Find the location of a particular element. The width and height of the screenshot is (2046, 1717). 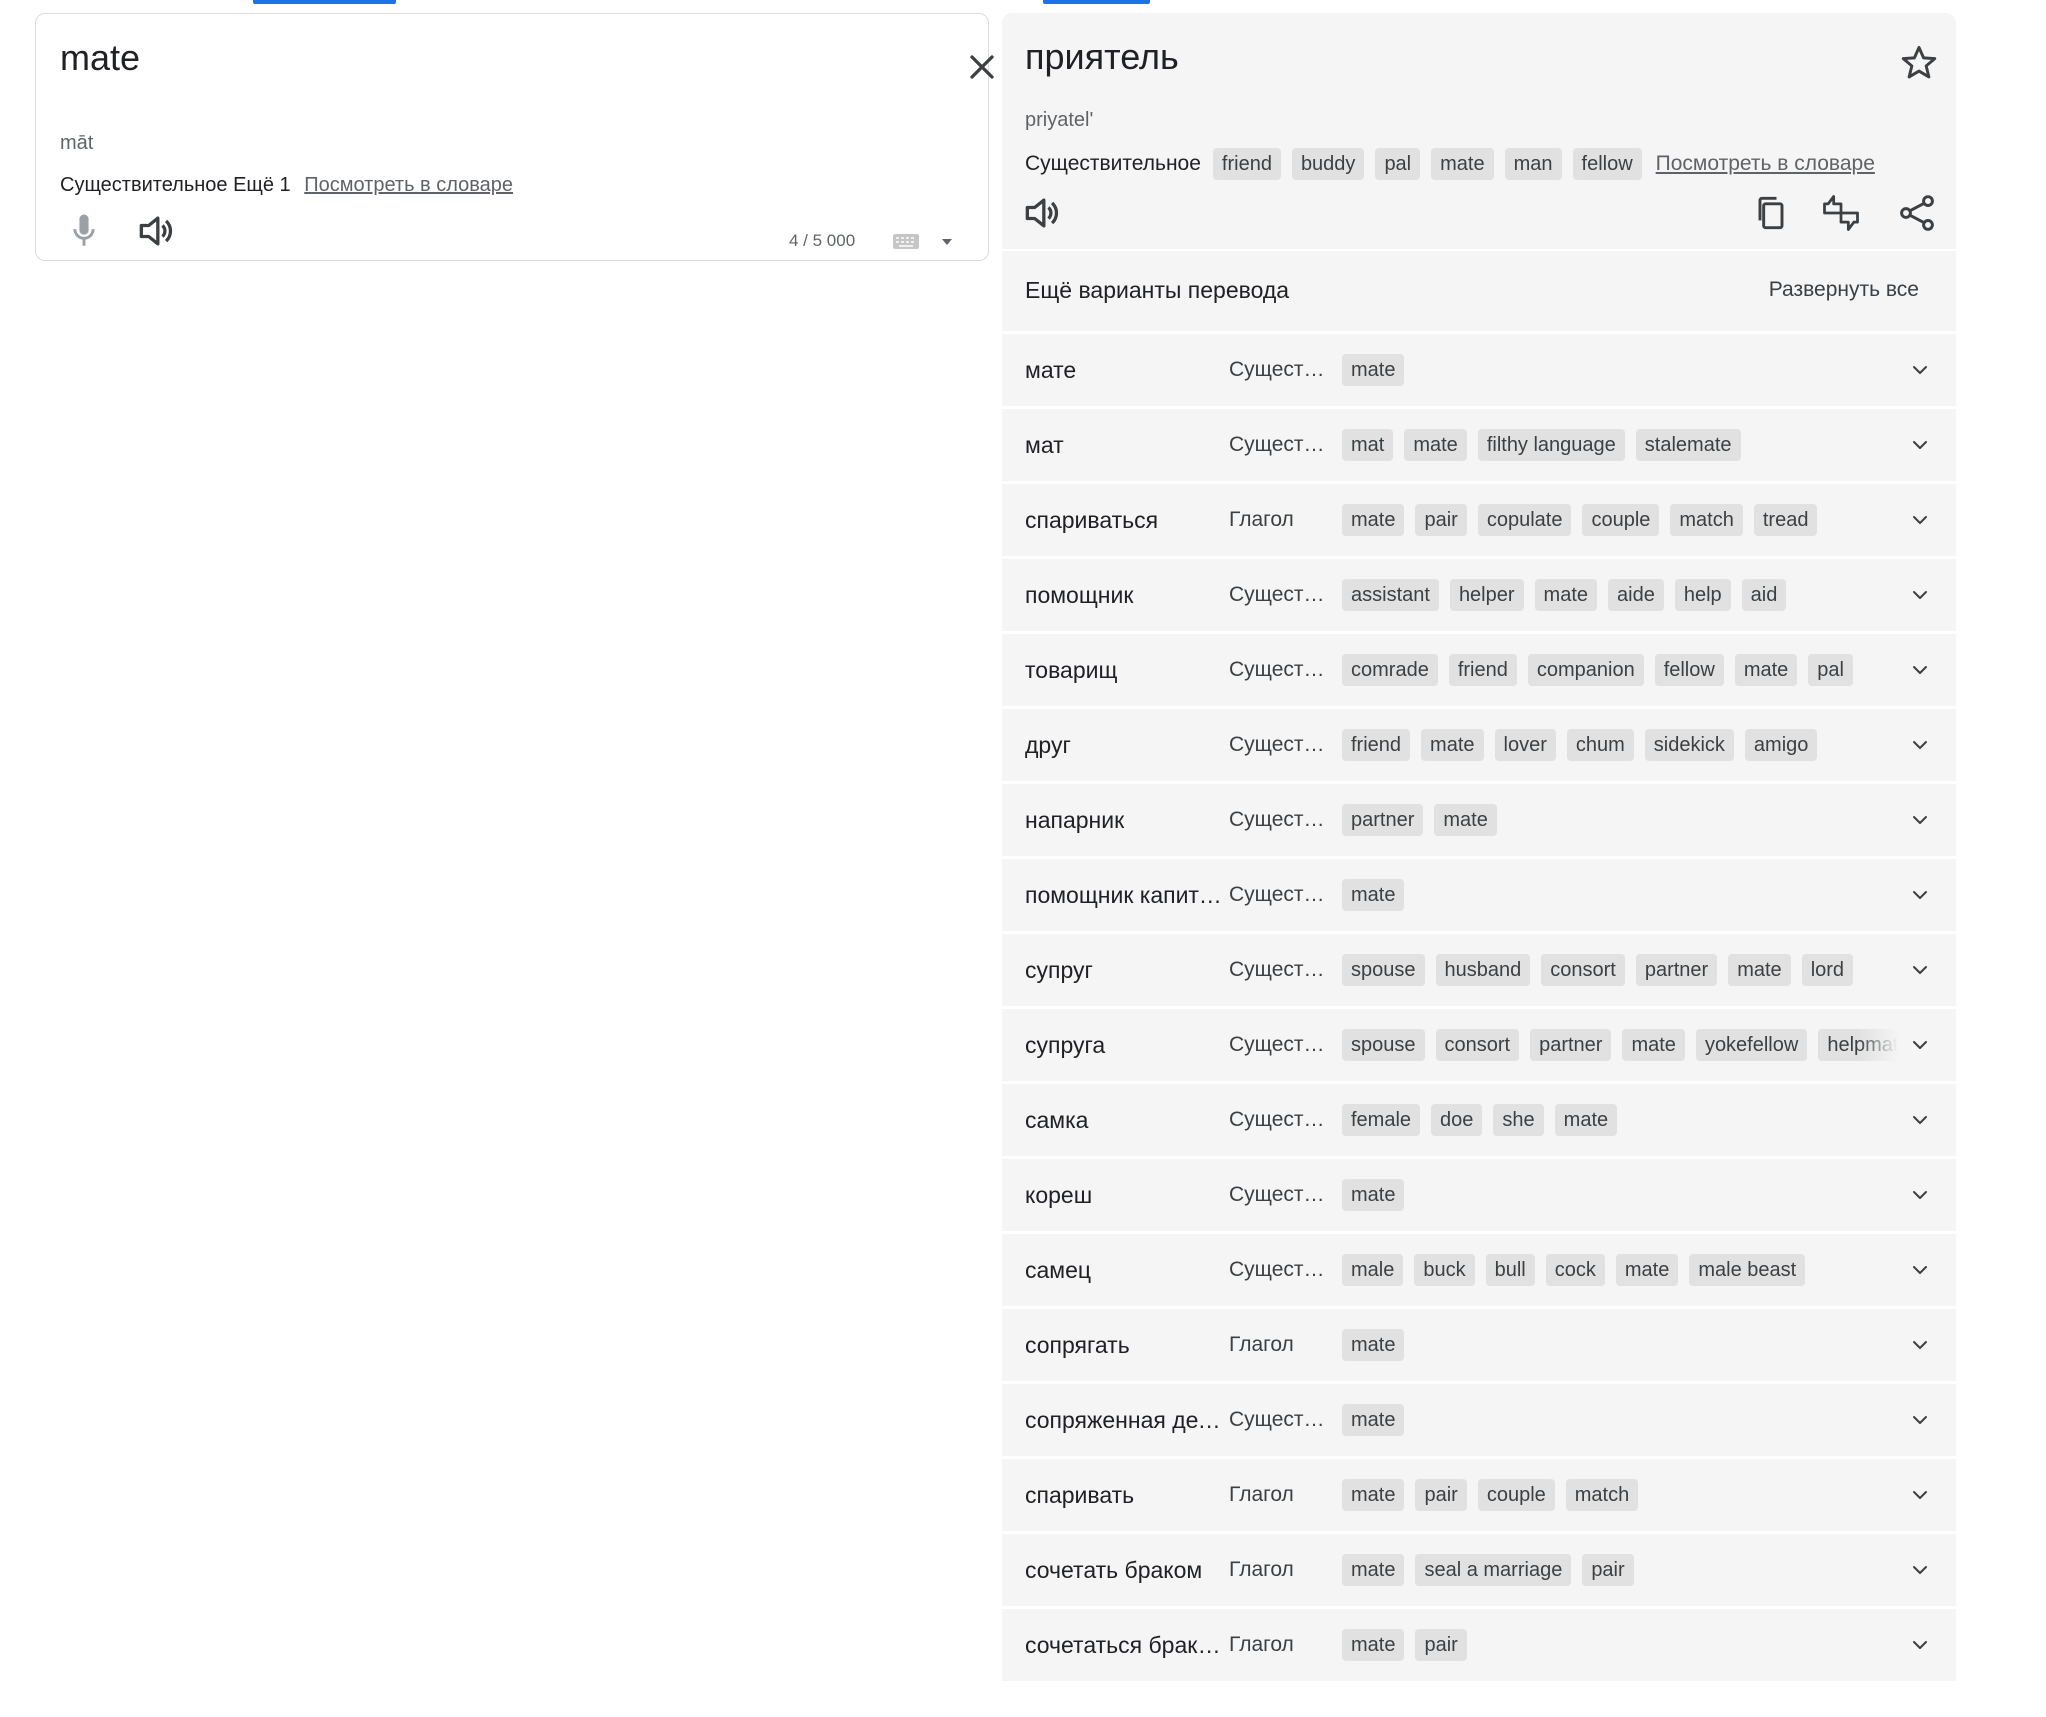

back-translation-chip: copulate is located at coordinates (1524, 520).